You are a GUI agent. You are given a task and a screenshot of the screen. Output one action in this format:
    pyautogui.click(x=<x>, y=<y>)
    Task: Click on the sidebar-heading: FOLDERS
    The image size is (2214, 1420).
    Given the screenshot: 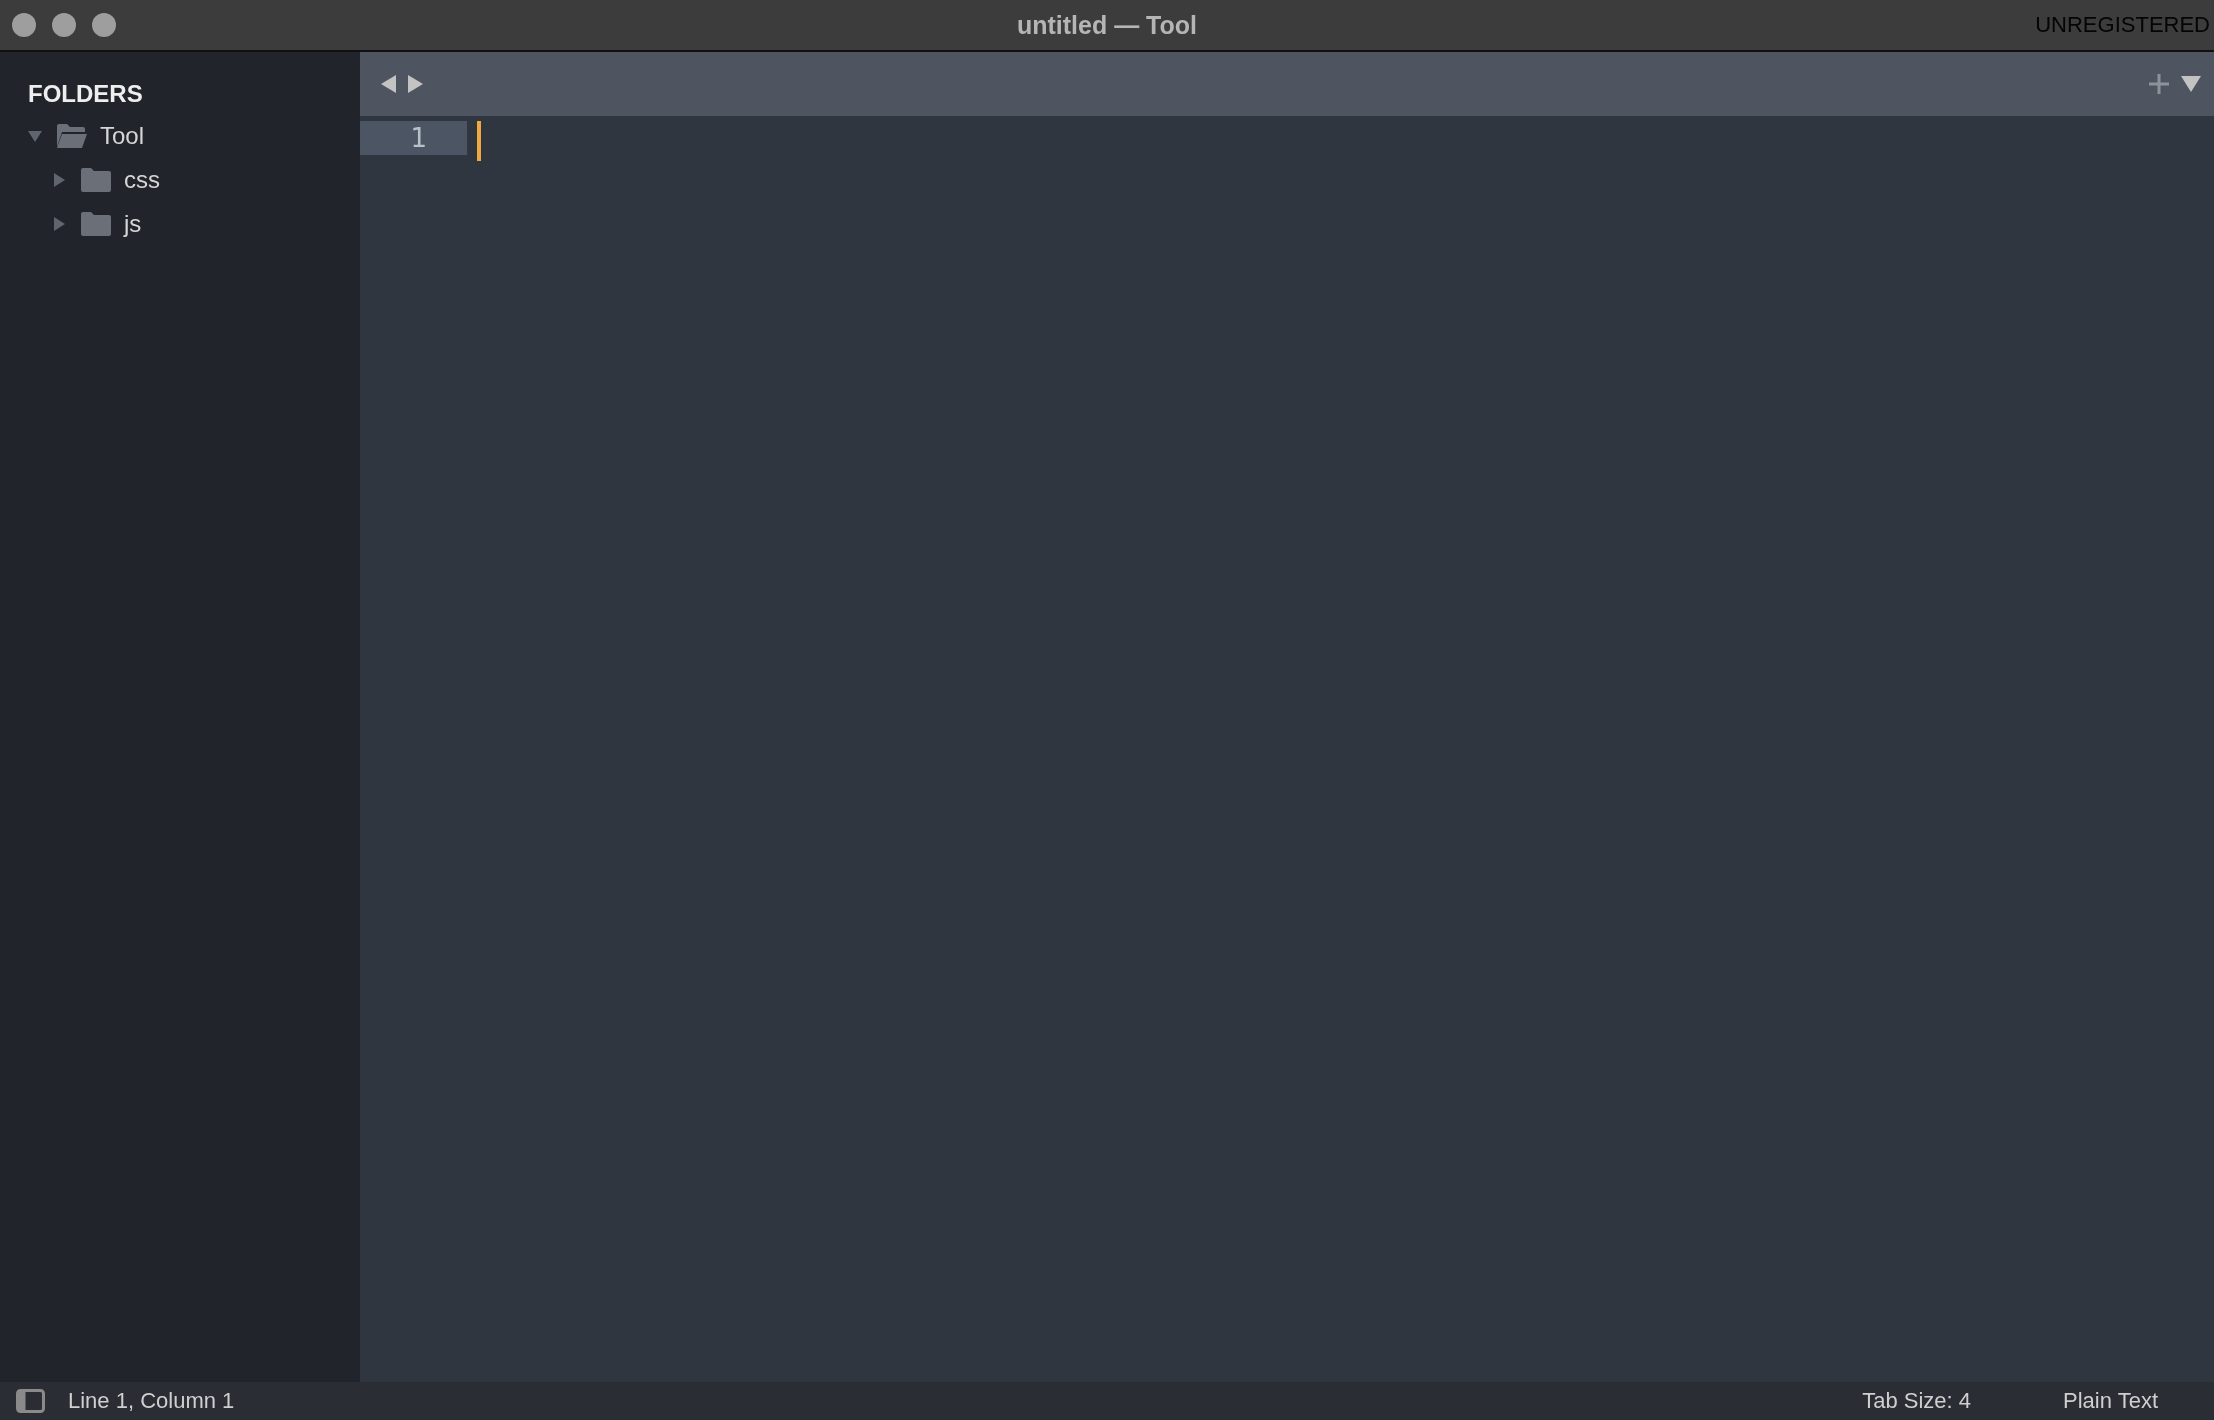 What is the action you would take?
    pyautogui.click(x=85, y=94)
    